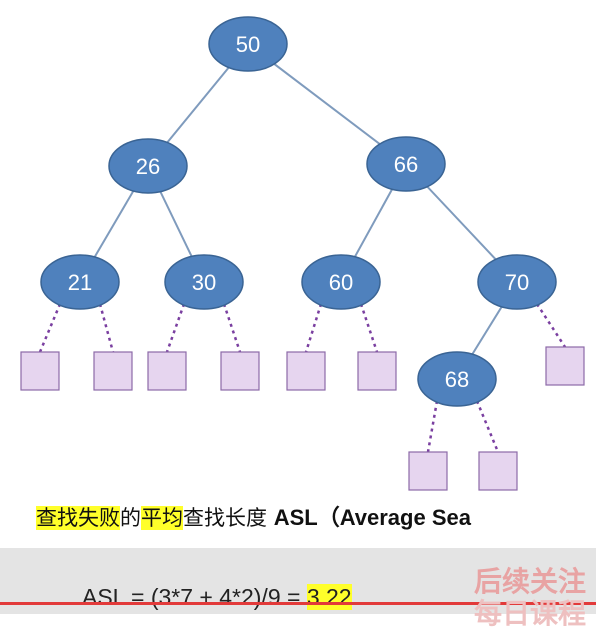 The height and width of the screenshot is (630, 596). I want to click on caption-highlight-failure: 查找失败, so click(78, 518).